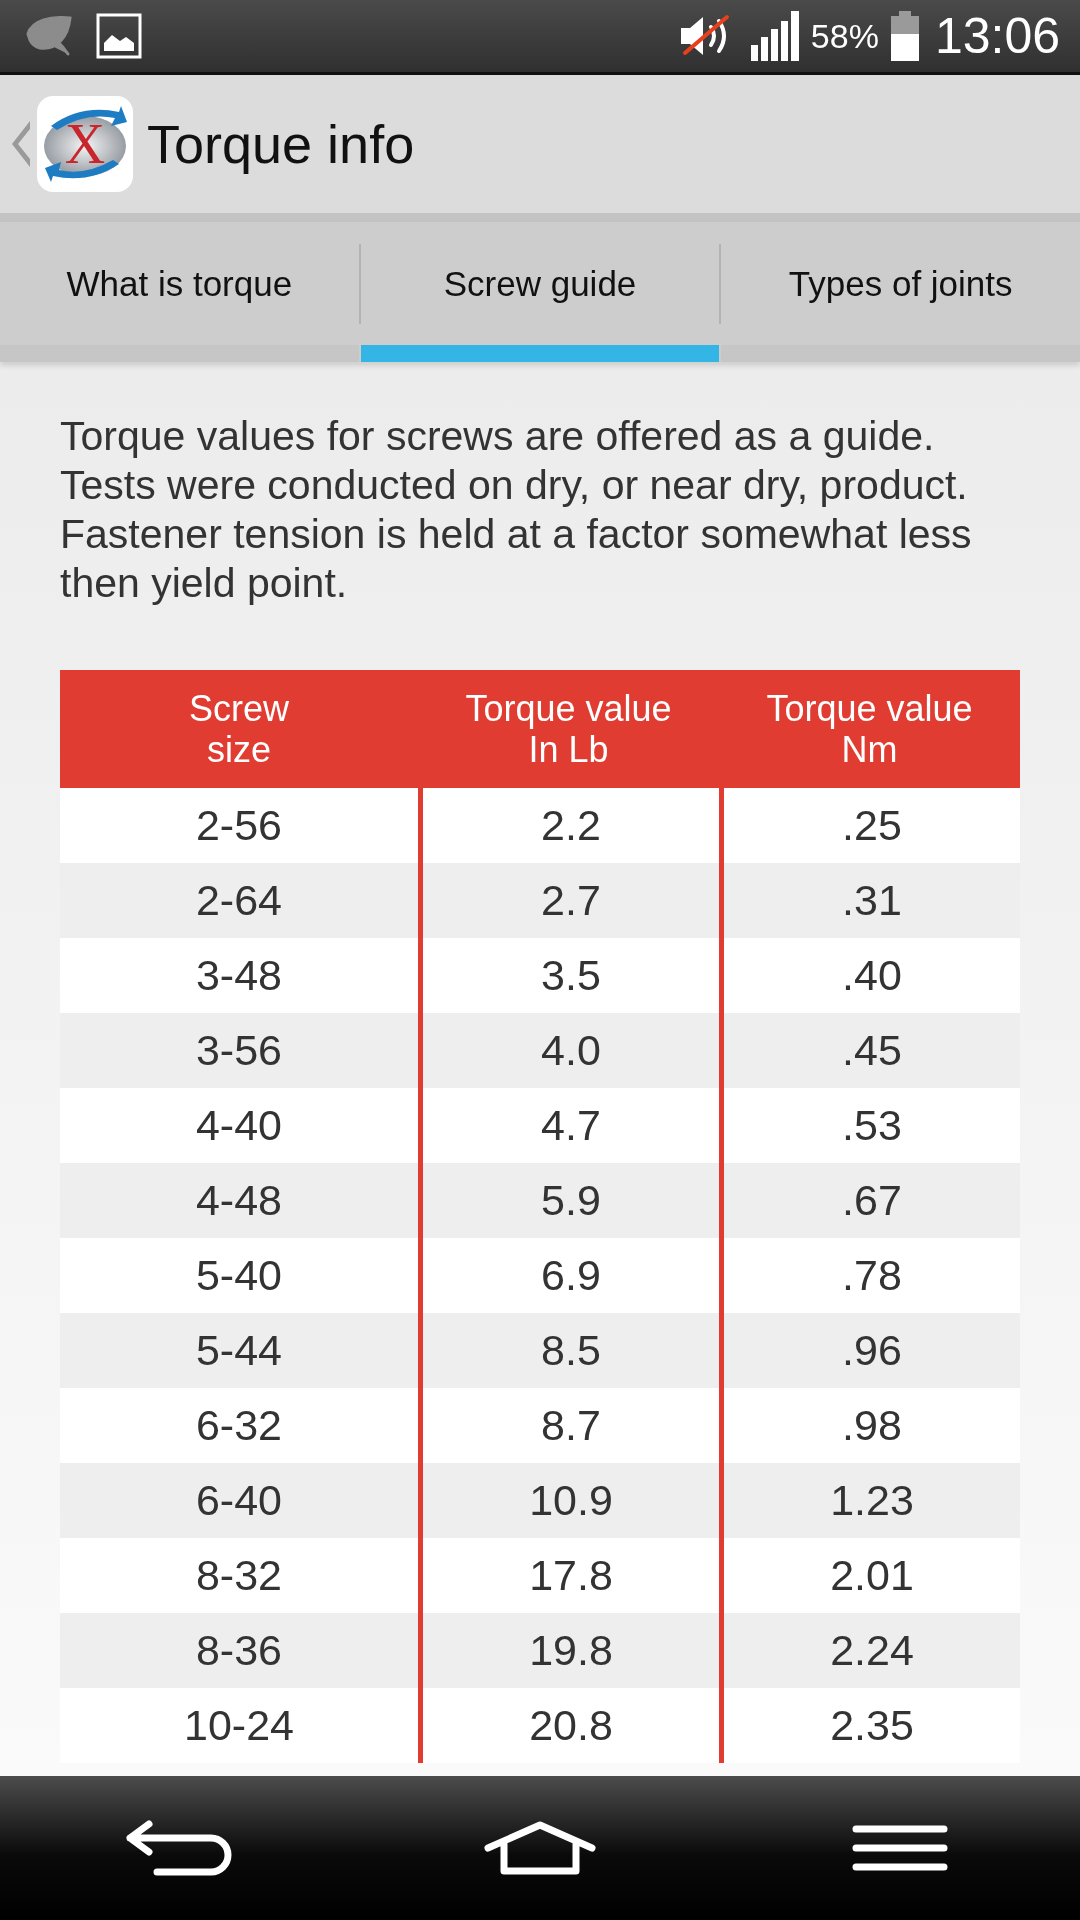 The width and height of the screenshot is (1080, 1920). What do you see at coordinates (239, 1125) in the screenshot?
I see `table-cell-text: 4-40` at bounding box center [239, 1125].